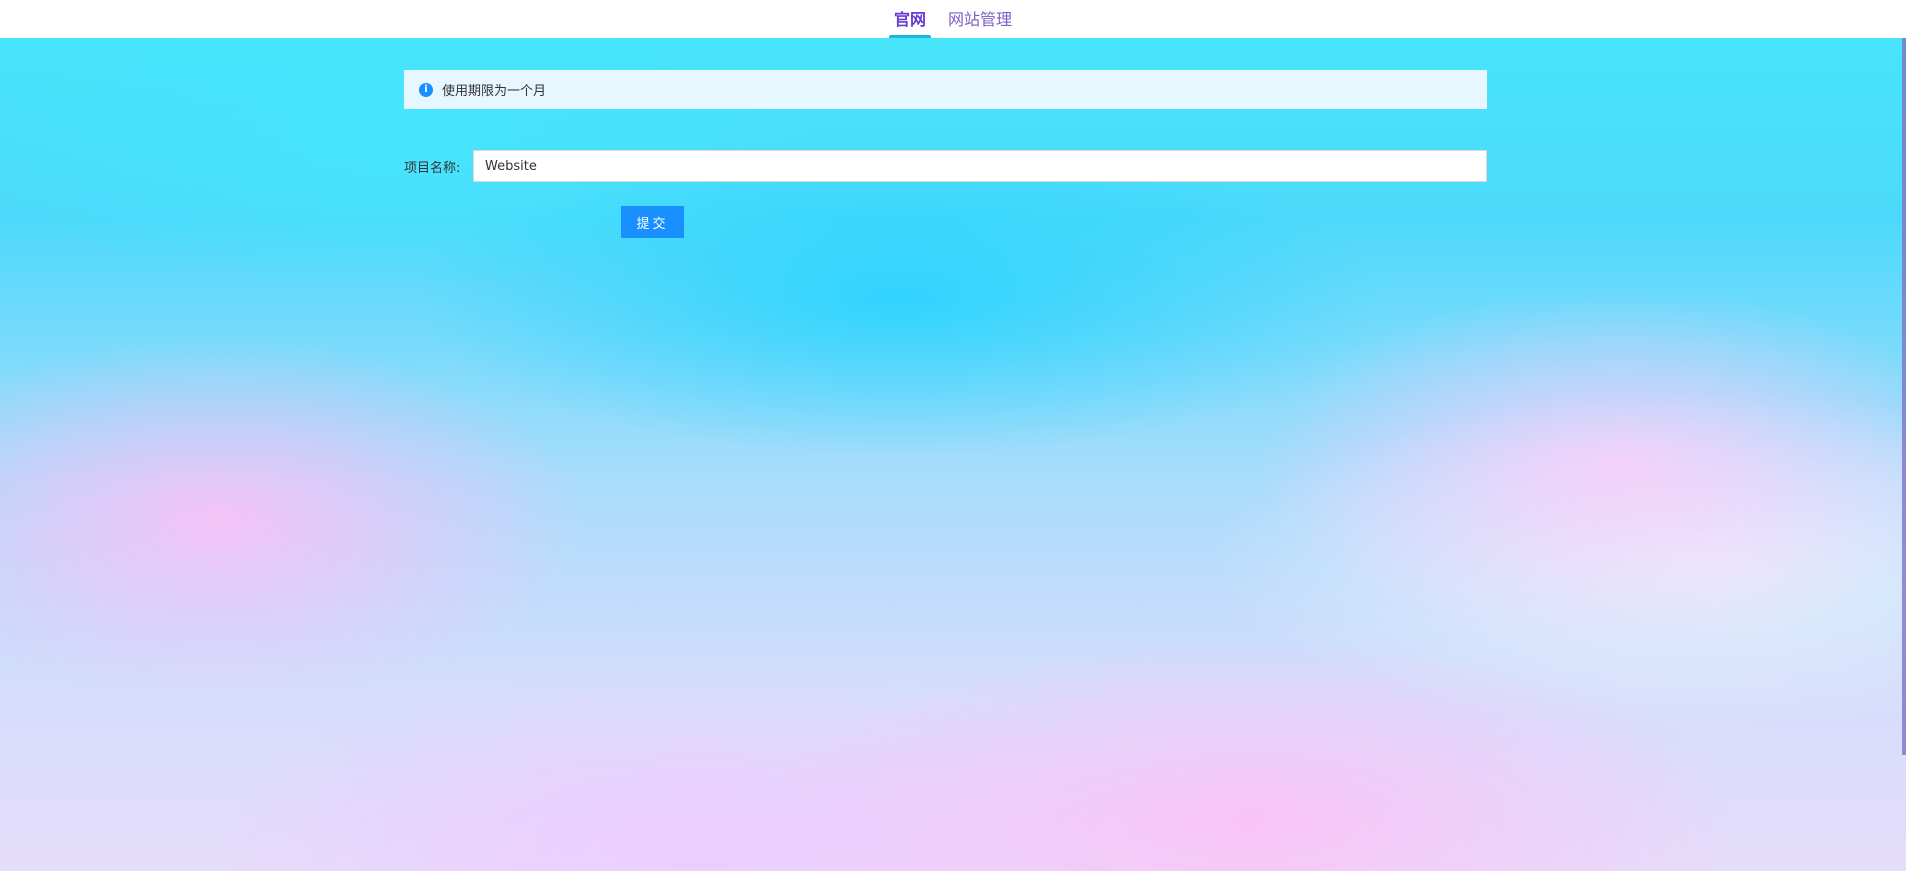 This screenshot has height=871, width=1906. What do you see at coordinates (494, 91) in the screenshot?
I see `alert-message: 使用期限为一个月` at bounding box center [494, 91].